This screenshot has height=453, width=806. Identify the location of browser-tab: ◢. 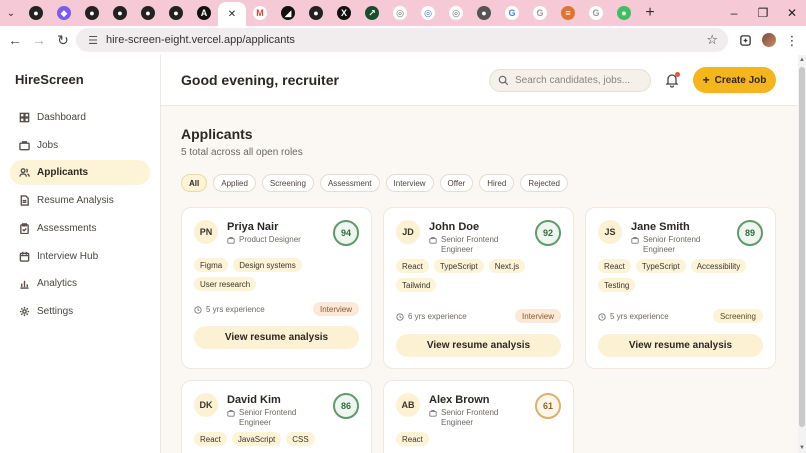
(288, 13).